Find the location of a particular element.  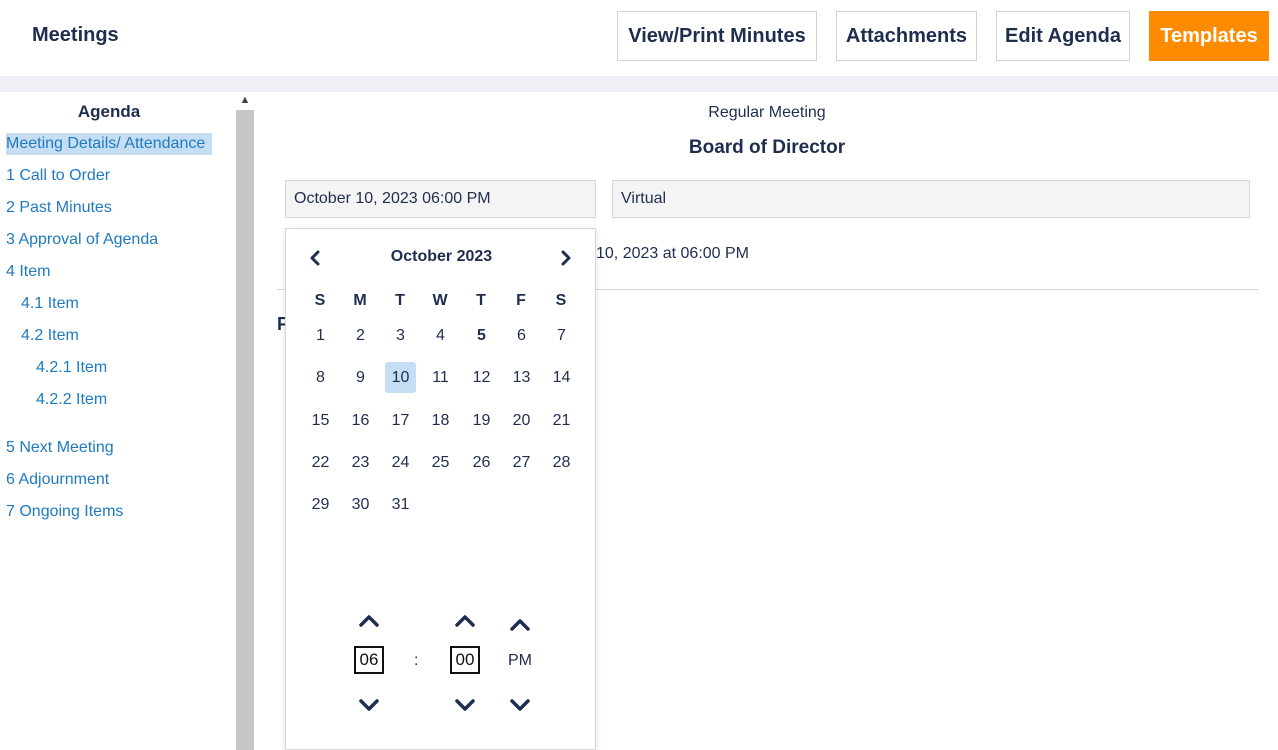

meeting-datetime-text: 10, 2023 at 06:00 PM is located at coordinates (672, 253).